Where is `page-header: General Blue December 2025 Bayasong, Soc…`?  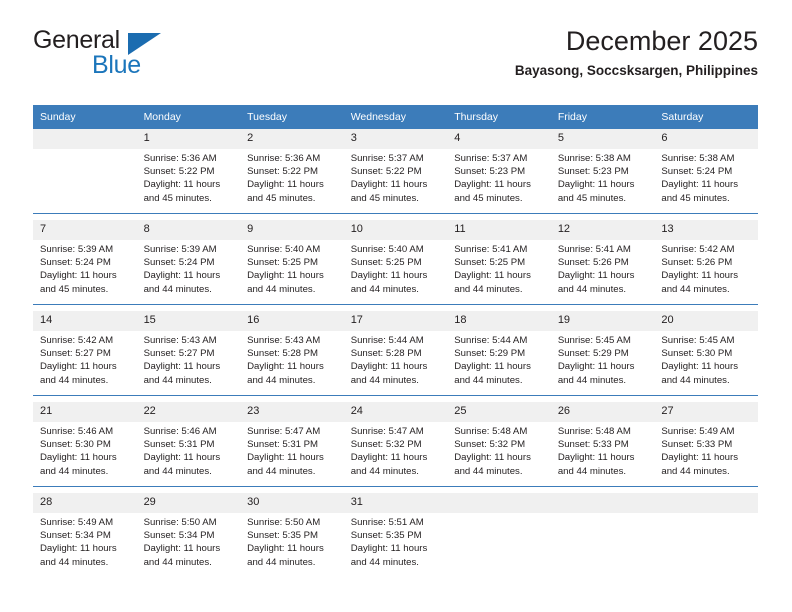 page-header: General Blue December 2025 Bayasong, Soc… is located at coordinates (395, 62).